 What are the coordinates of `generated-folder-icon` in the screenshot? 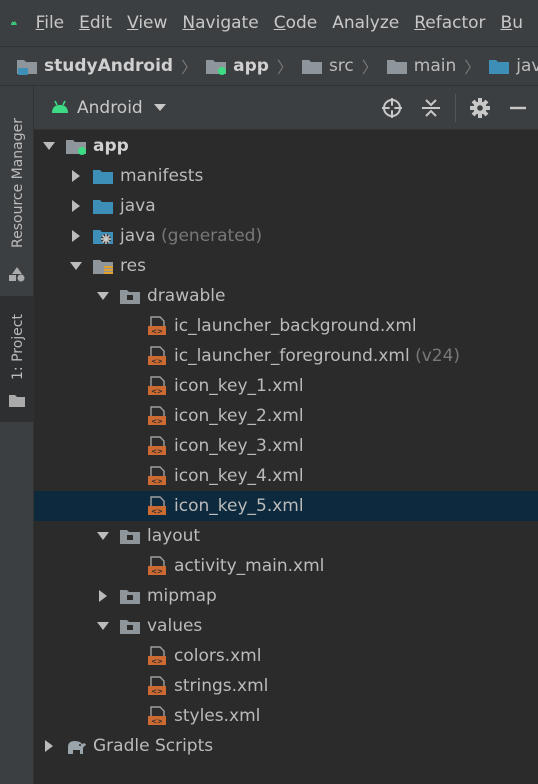 It's located at (103, 236).